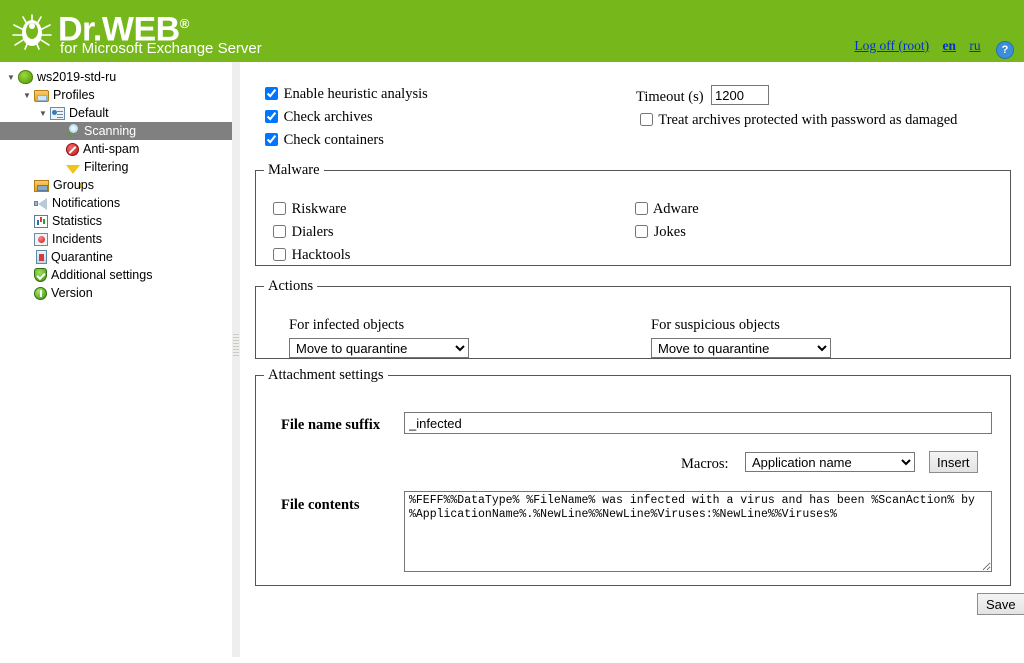 Image resolution: width=1024 pixels, height=663 pixels. Describe the element at coordinates (116, 293) in the screenshot. I see `sidebar-item-version: ▼ Version` at that location.